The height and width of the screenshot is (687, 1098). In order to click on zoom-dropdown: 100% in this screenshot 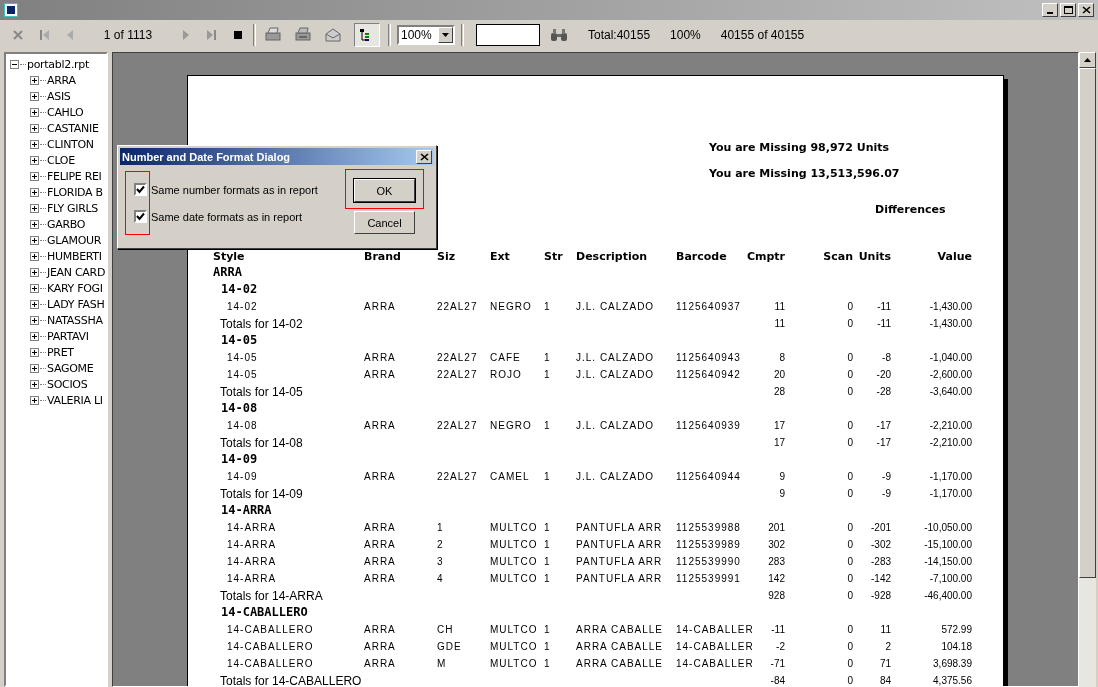, I will do `click(426, 35)`.